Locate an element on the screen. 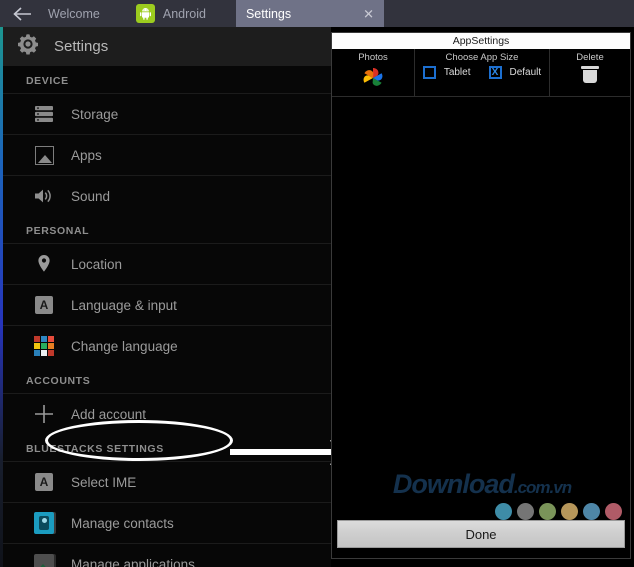 This screenshot has height=567, width=634. checkbox-tablet is located at coordinates (429, 72).